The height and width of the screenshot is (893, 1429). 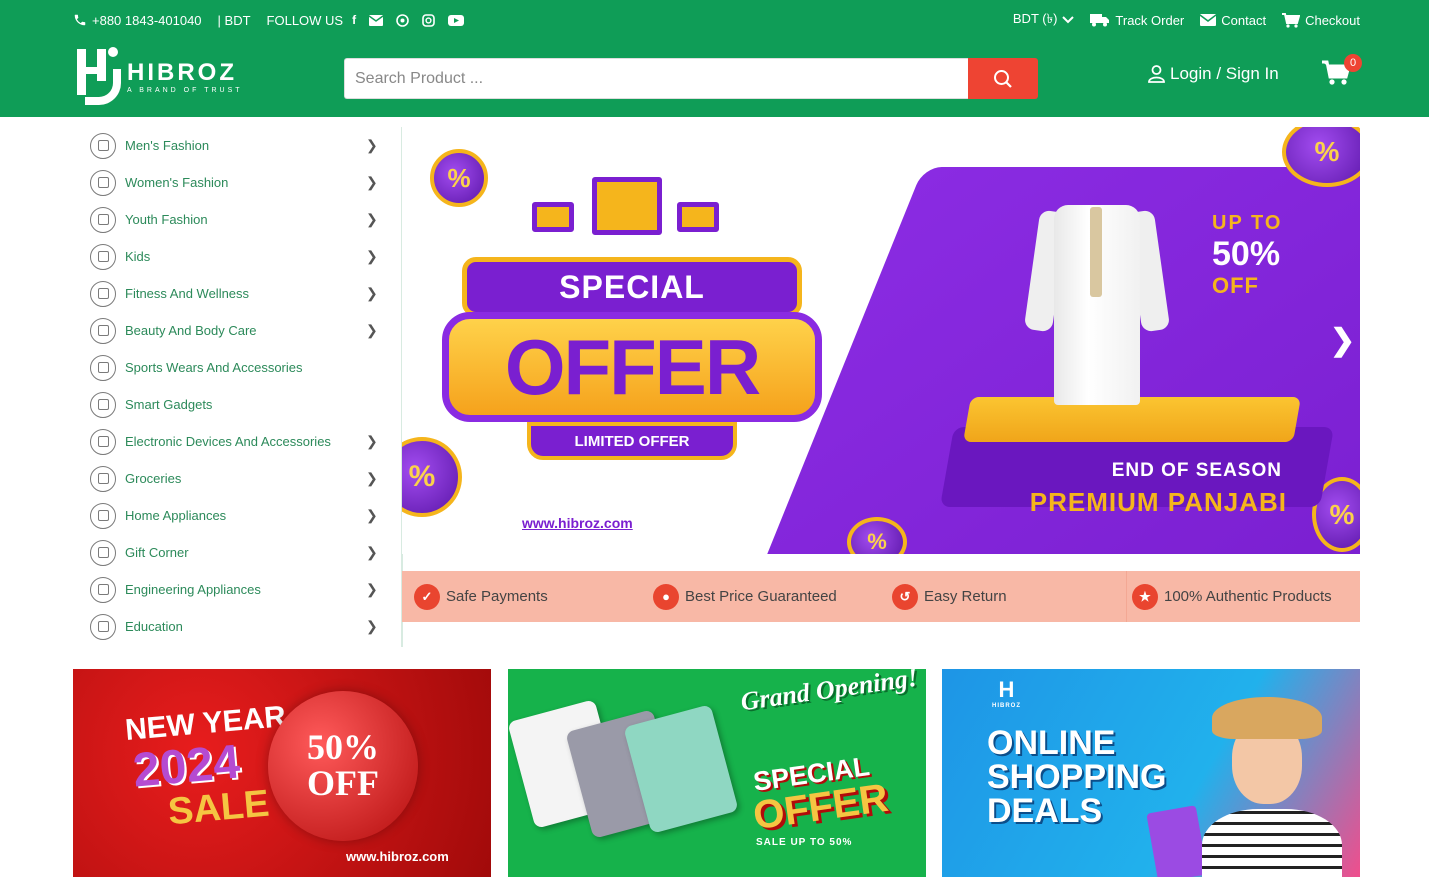 I want to click on search-input, so click(x=656, y=78).